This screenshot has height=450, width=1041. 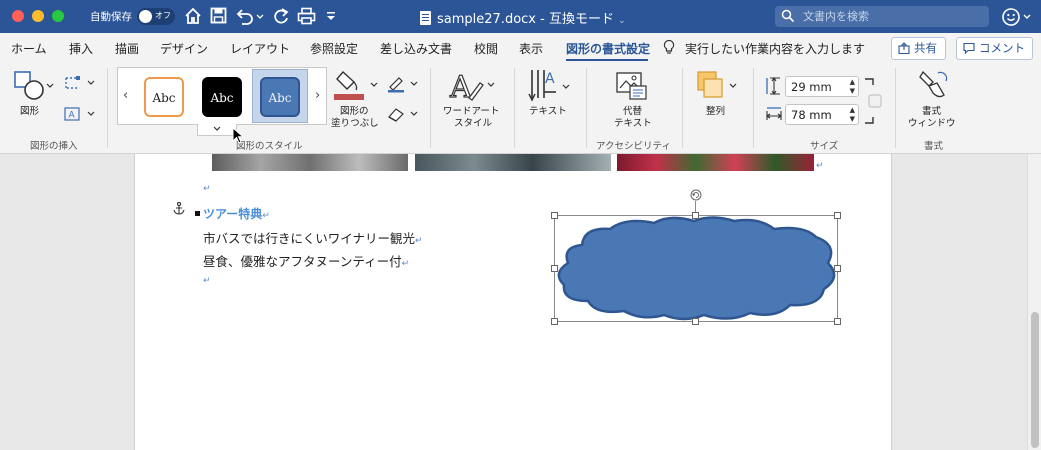 I want to click on mouse-pointer-icon, so click(x=238, y=135).